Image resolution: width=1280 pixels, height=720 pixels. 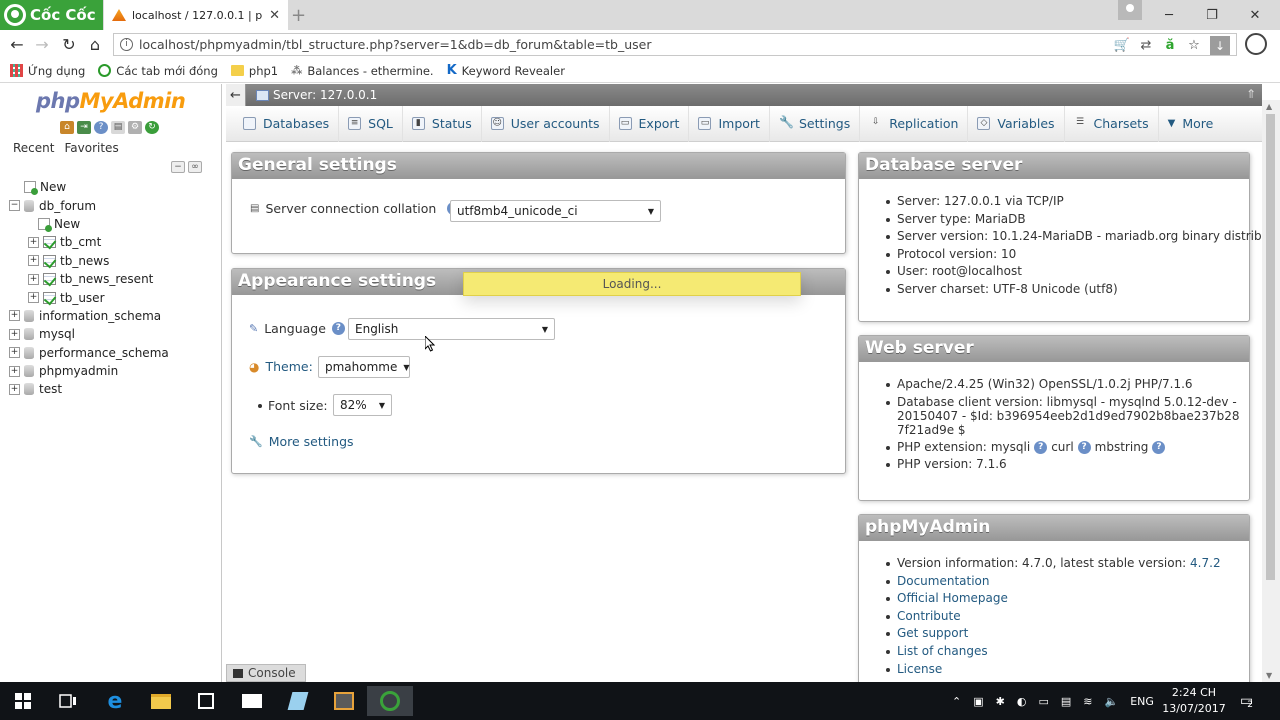 What do you see at coordinates (1087, 701) in the screenshot?
I see `wifi-icon: ≋` at bounding box center [1087, 701].